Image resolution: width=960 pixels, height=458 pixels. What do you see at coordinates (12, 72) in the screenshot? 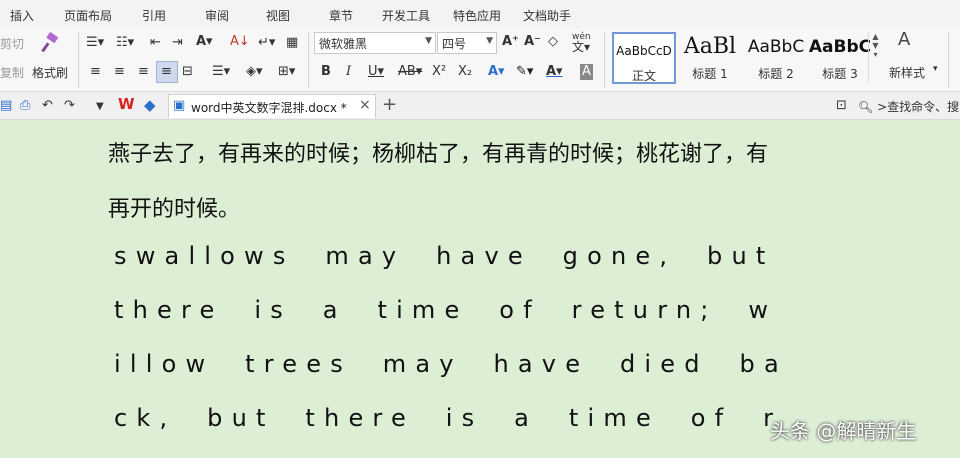
I see `copy-button: 复制` at bounding box center [12, 72].